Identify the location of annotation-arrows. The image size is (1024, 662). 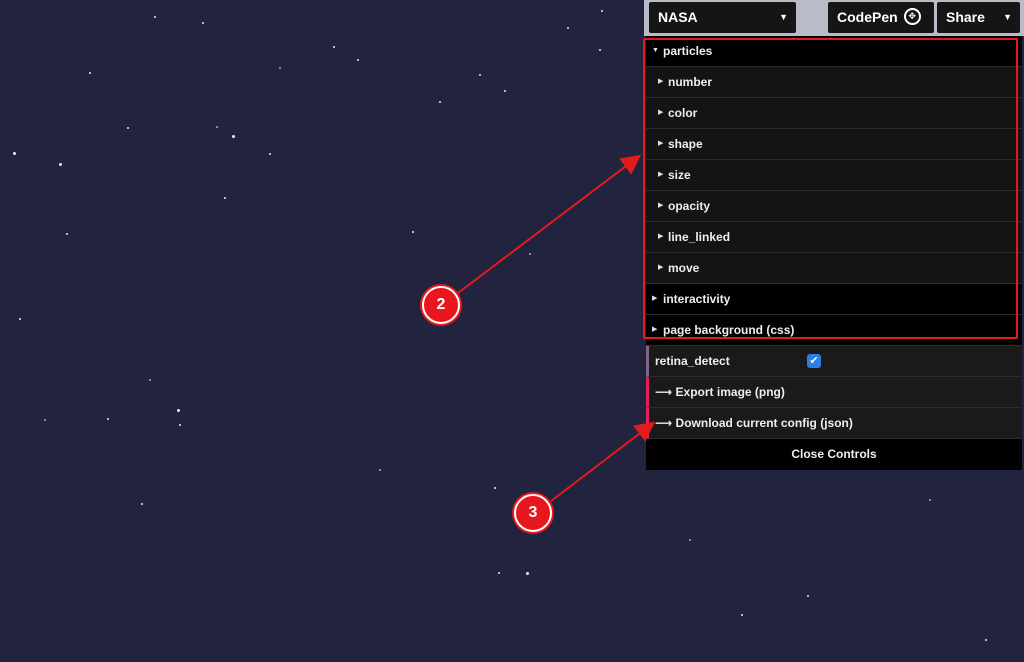
(556, 328).